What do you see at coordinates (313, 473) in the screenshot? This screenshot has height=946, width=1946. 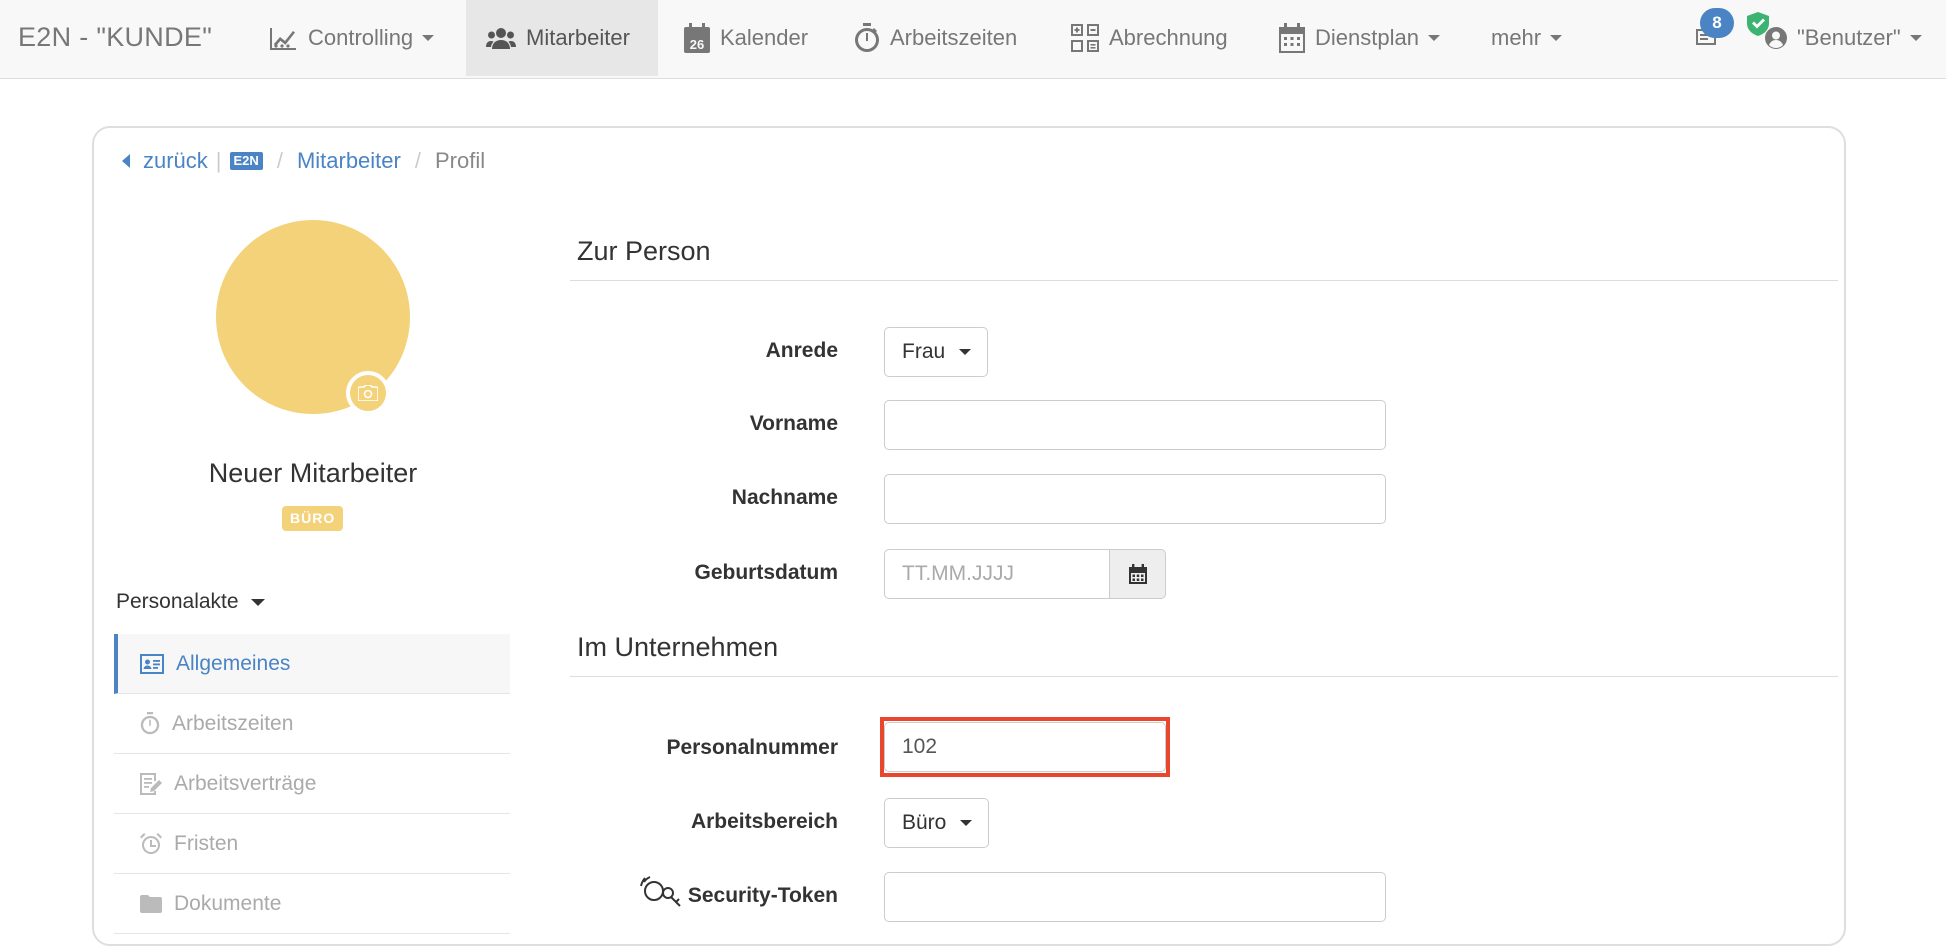 I see `employee-name: Neuer Mitarbeiter` at bounding box center [313, 473].